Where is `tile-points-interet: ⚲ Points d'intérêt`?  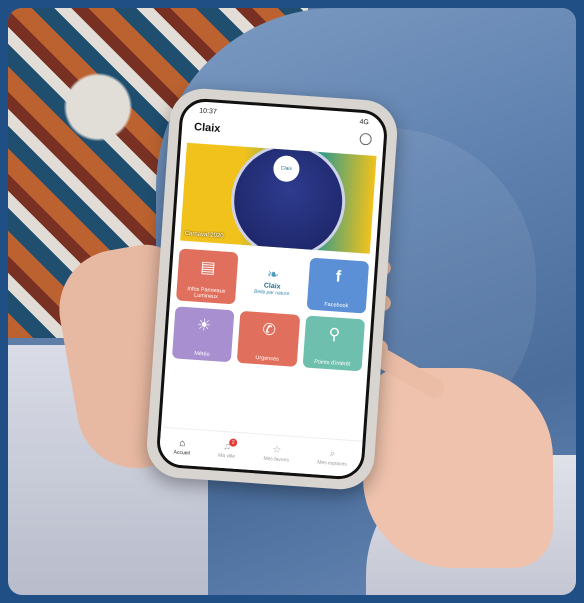
tile-points-interet: ⚲ Points d'intérêt is located at coordinates (334, 343).